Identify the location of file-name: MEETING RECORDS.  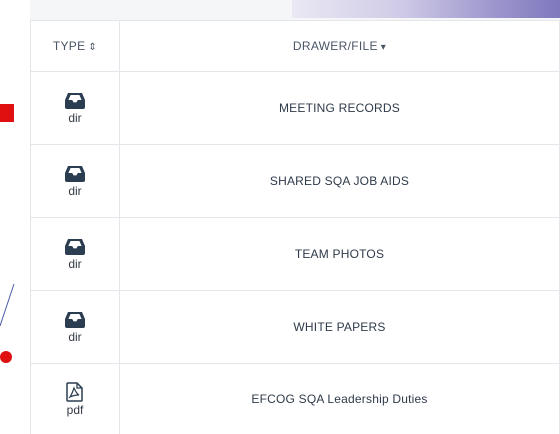
(339, 108).